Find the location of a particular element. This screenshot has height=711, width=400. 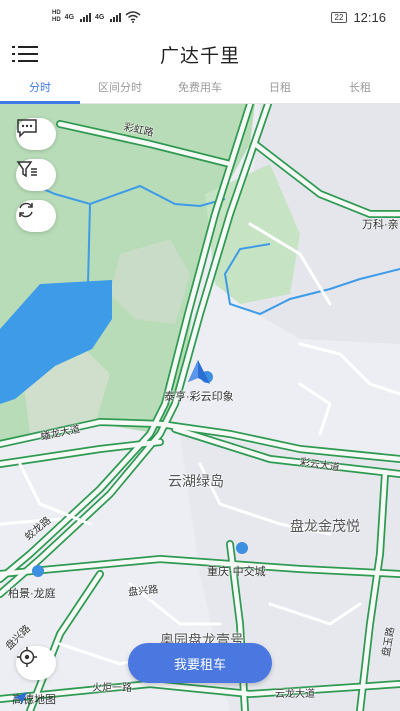

status-bar: HD HD 4G 4G 22 12:16 is located at coordinates (200, 17).